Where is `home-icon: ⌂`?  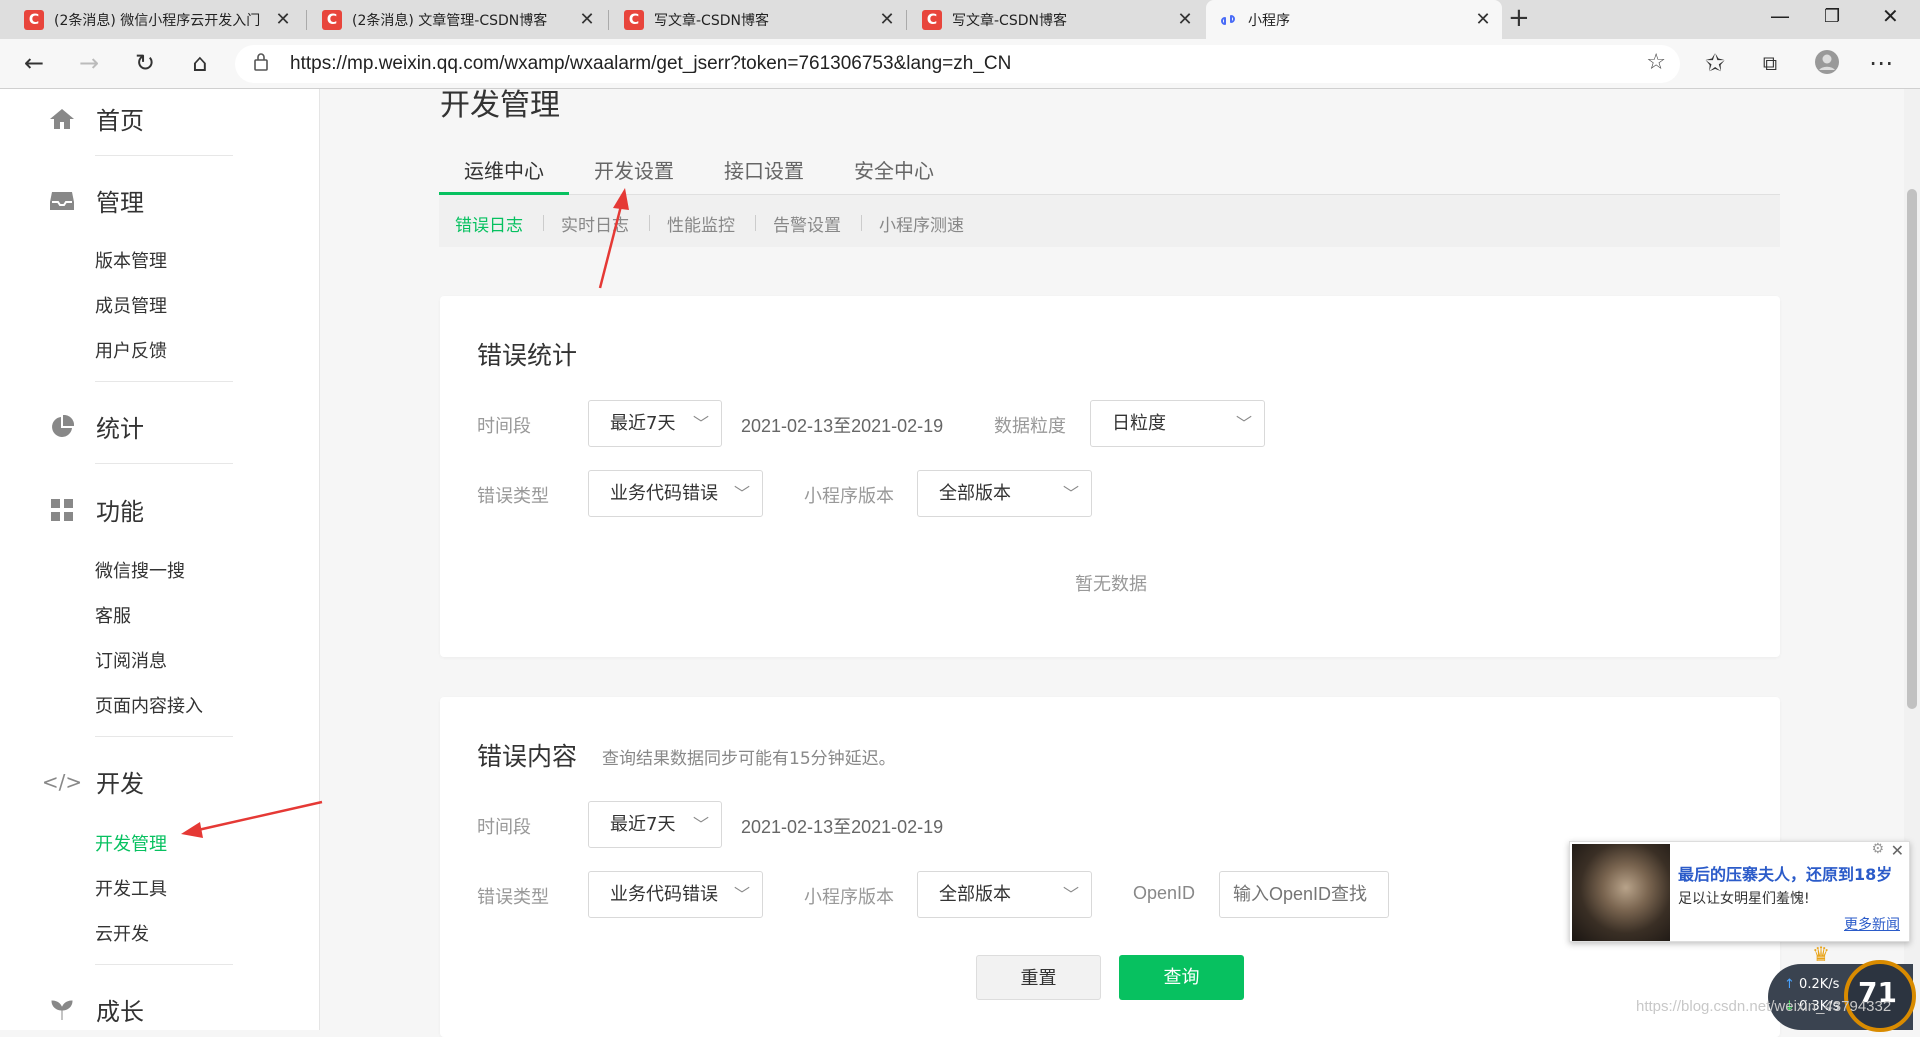
home-icon: ⌂ is located at coordinates (200, 63).